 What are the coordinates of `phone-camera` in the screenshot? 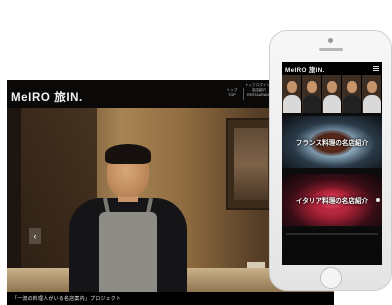 It's located at (330, 40).